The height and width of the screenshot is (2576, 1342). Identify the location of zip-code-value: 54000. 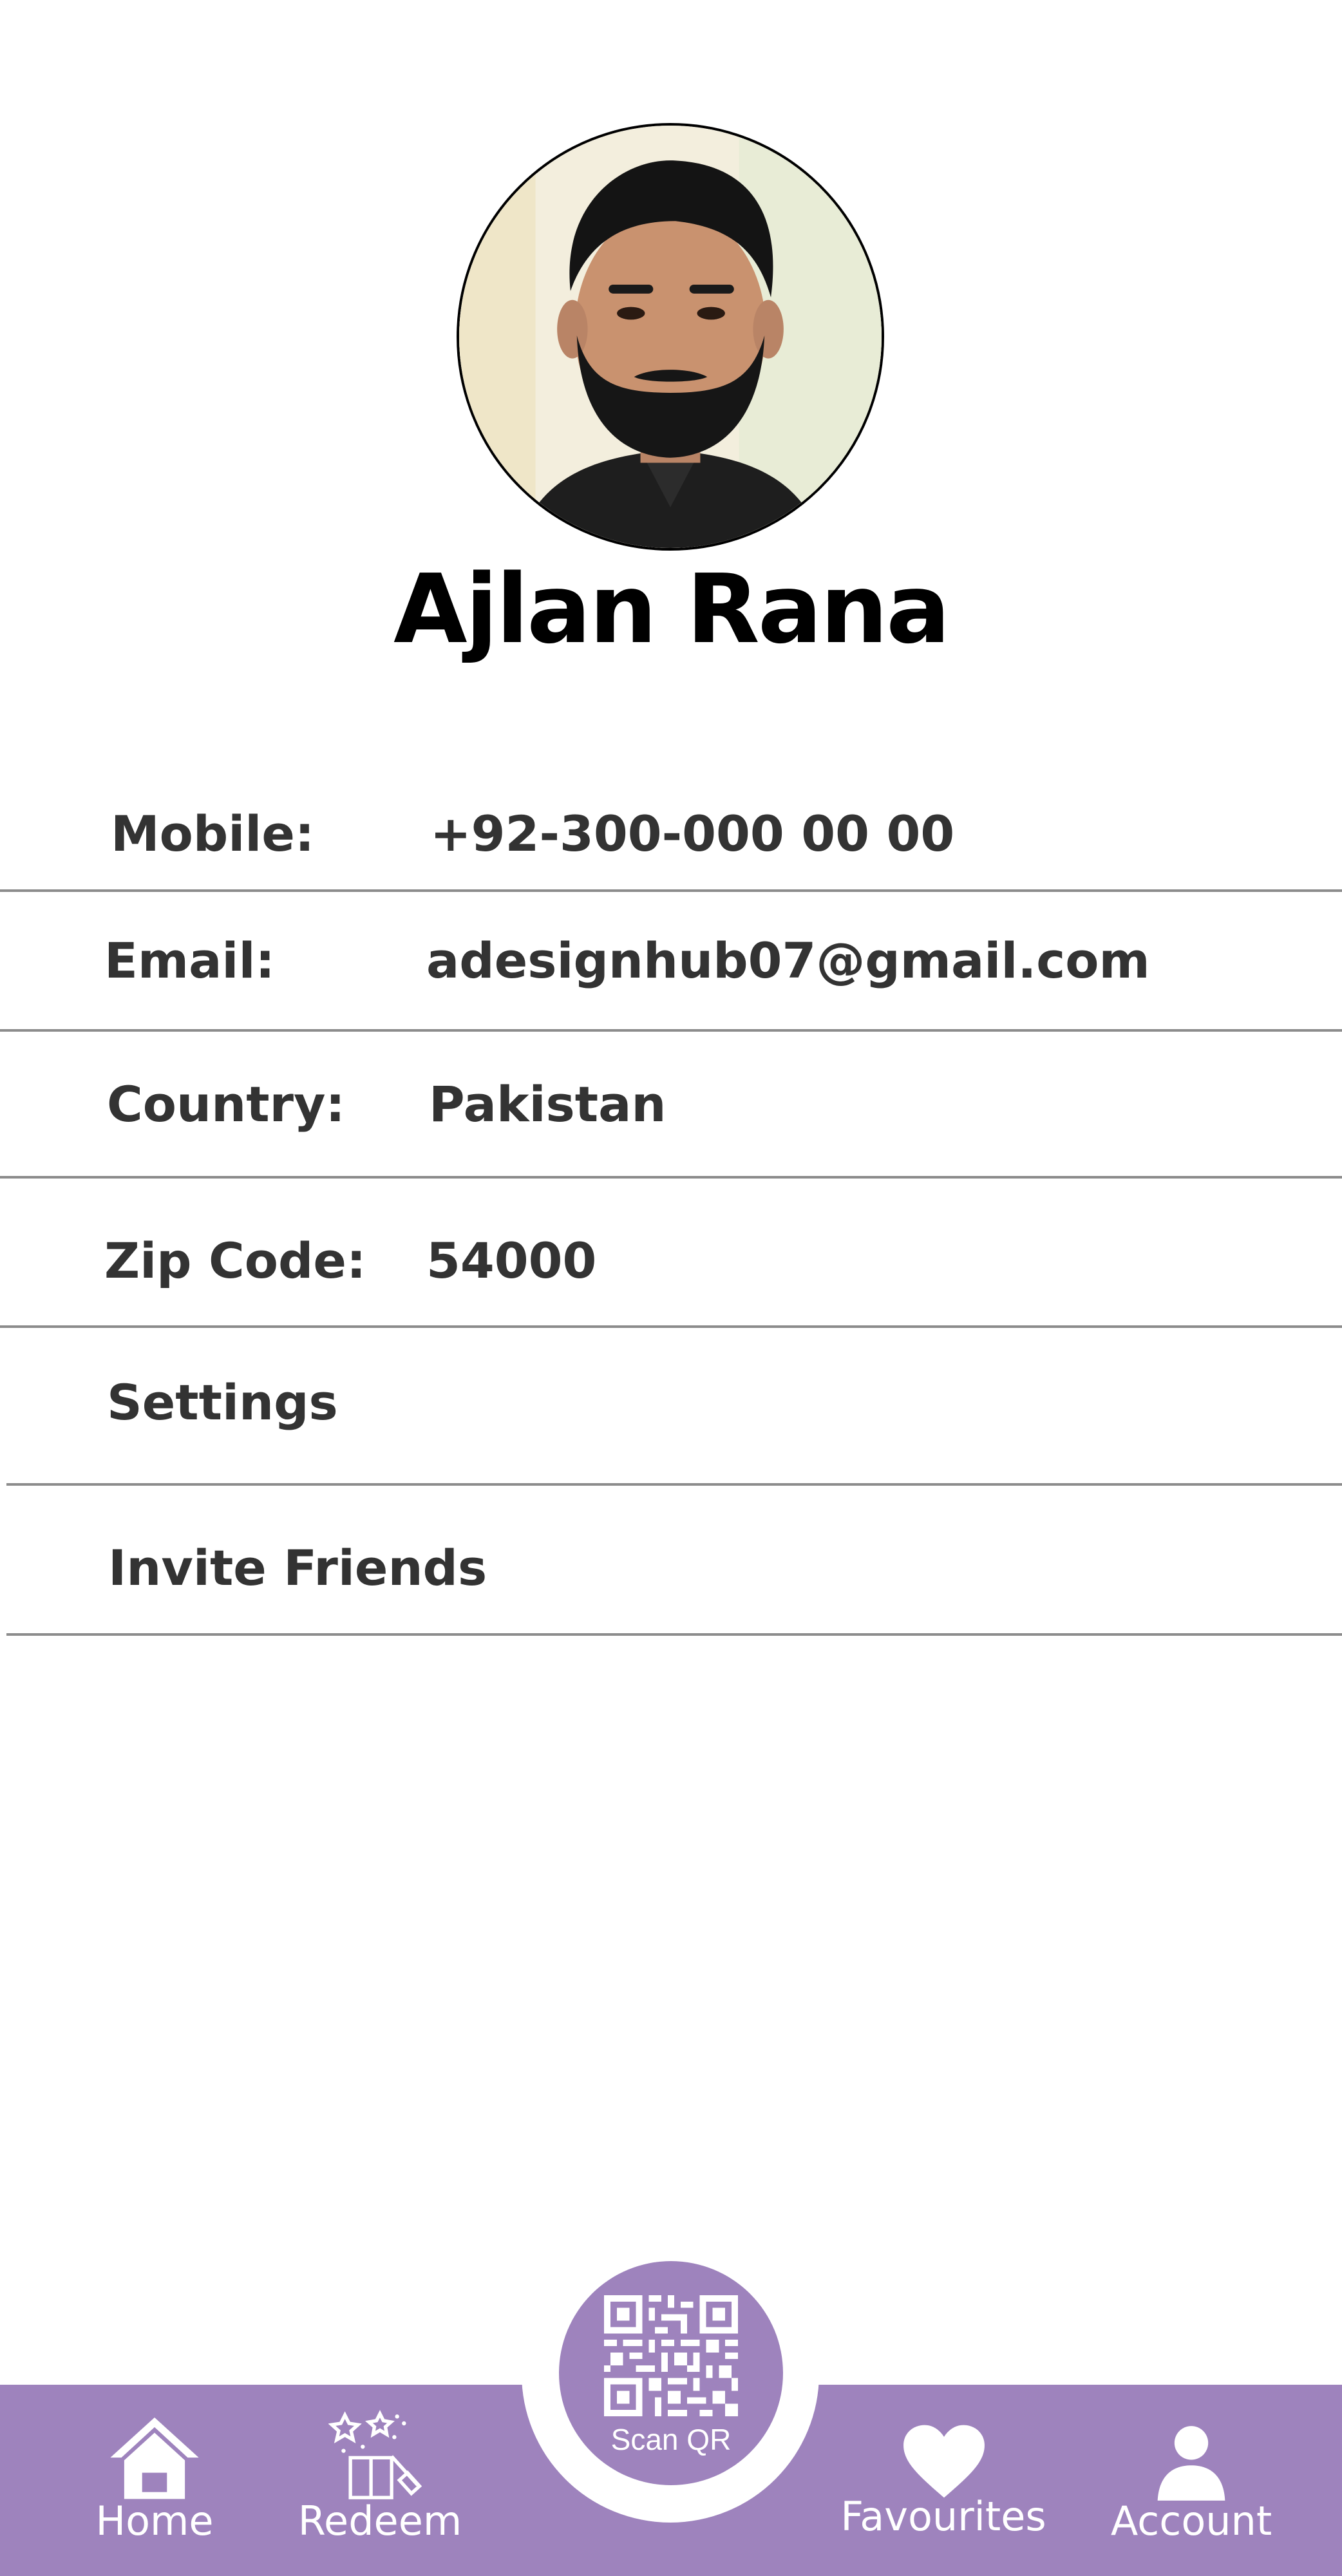
(511, 1260).